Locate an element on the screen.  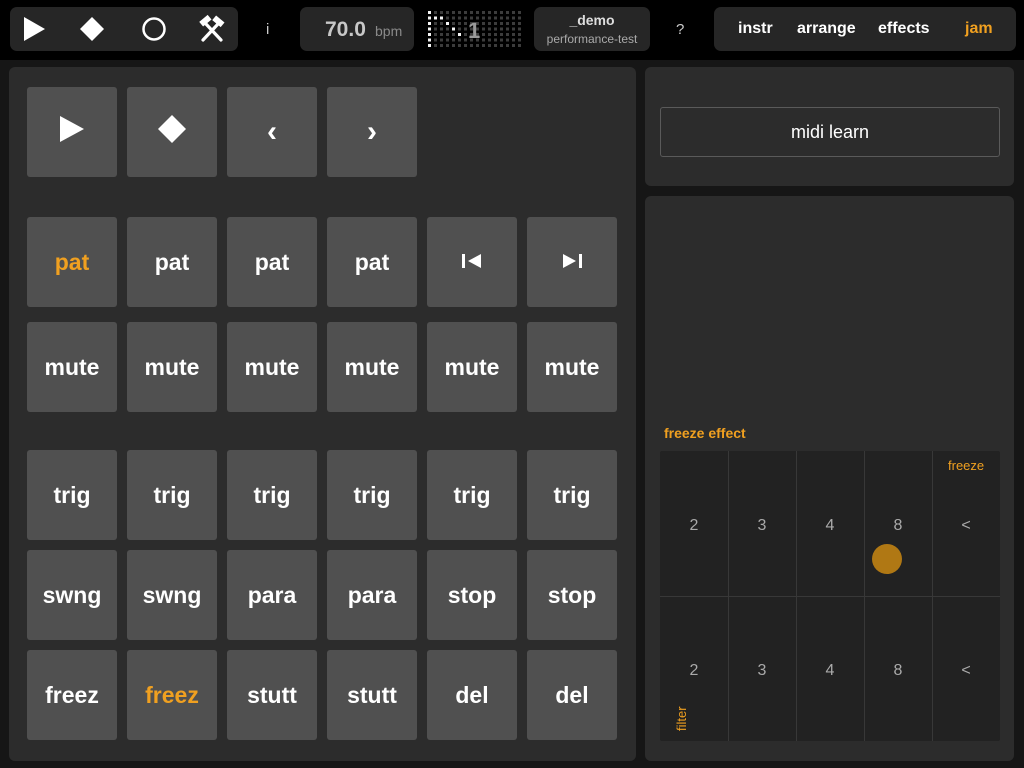
pad-mute-3: mute is located at coordinates (272, 367).